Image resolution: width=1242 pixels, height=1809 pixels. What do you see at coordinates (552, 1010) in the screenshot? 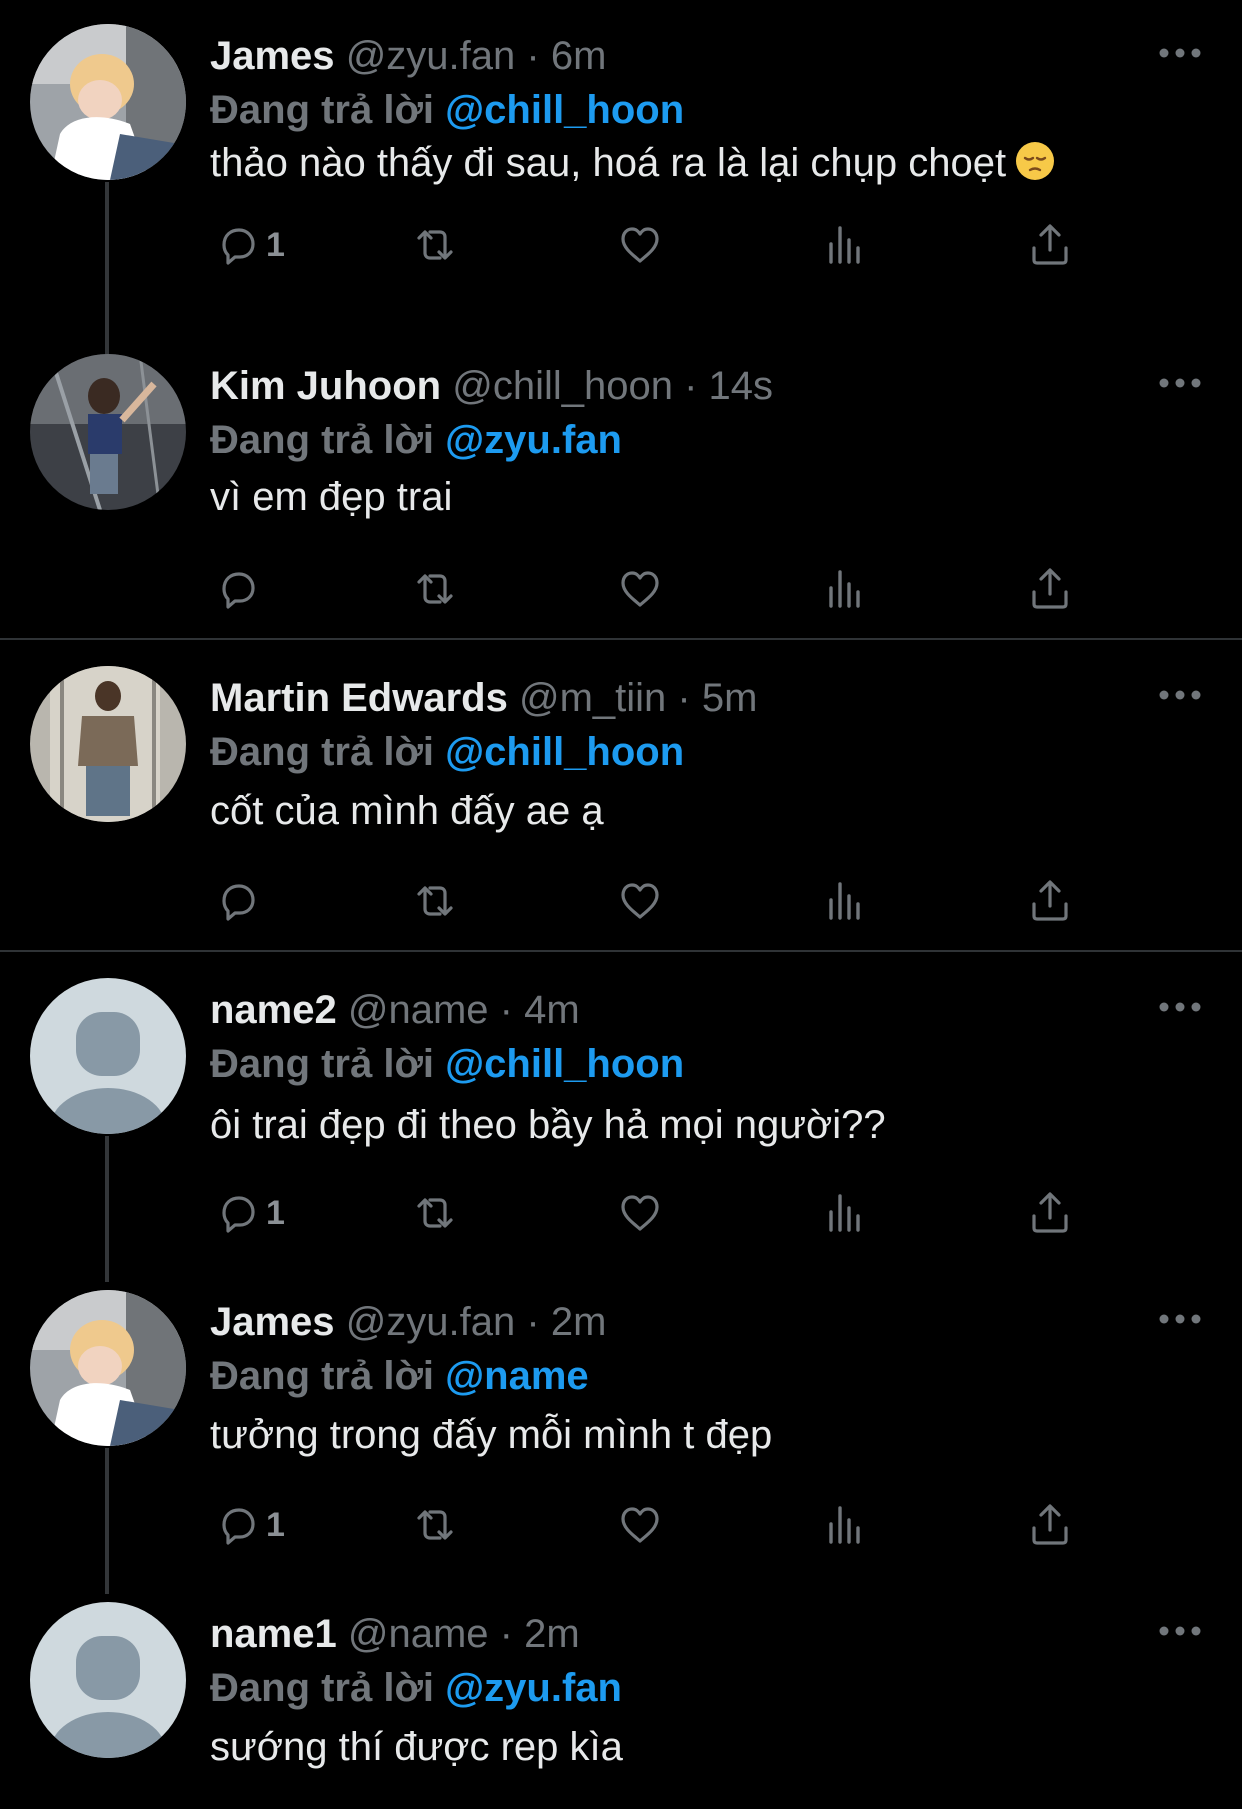
I see `timestamp: 4m` at bounding box center [552, 1010].